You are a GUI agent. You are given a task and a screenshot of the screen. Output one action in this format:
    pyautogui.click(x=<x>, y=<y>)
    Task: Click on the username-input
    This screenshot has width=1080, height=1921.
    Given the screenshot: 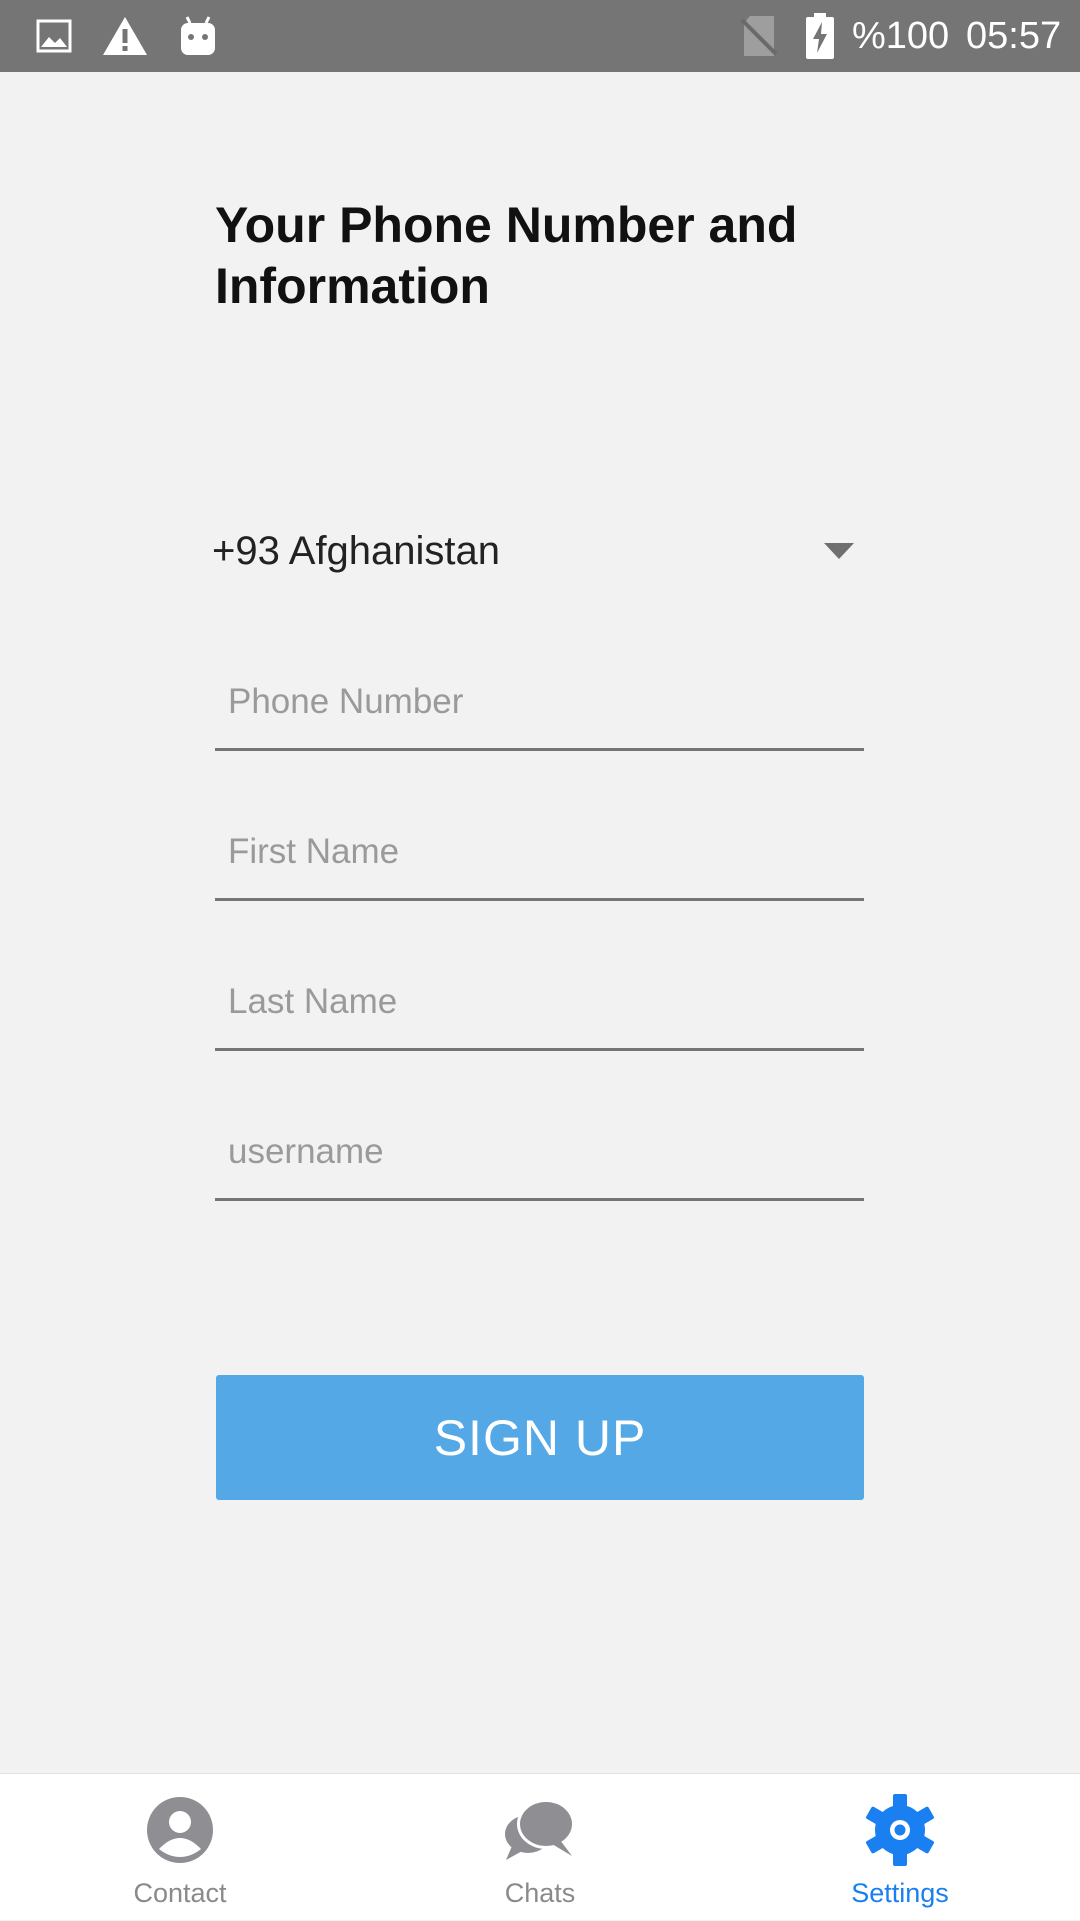 What is the action you would take?
    pyautogui.click(x=539, y=1152)
    